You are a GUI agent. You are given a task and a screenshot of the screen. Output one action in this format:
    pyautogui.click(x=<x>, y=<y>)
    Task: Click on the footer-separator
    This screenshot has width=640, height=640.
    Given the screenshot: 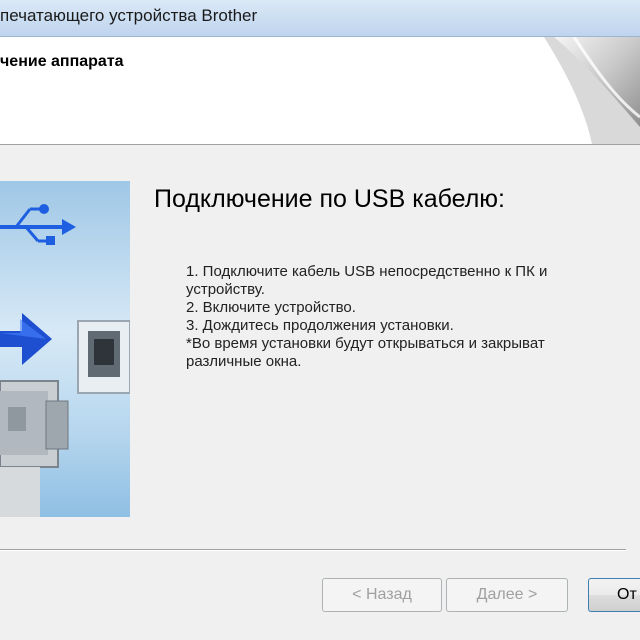 What is the action you would take?
    pyautogui.click(x=313, y=550)
    